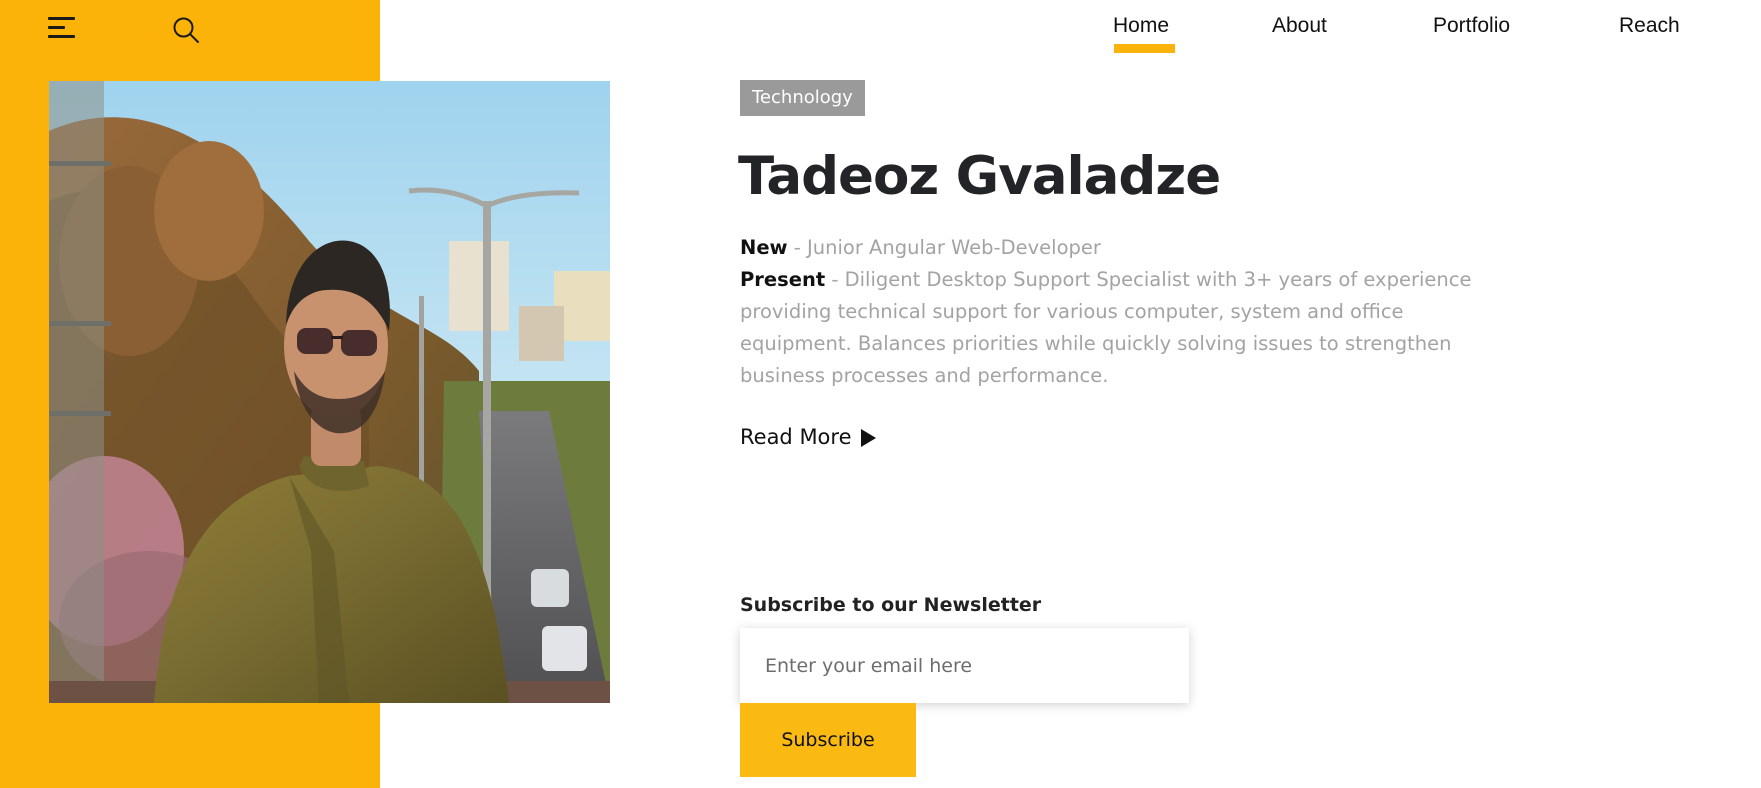 Image resolution: width=1761 pixels, height=788 pixels. What do you see at coordinates (868, 438) in the screenshot?
I see `play-arrow-icon` at bounding box center [868, 438].